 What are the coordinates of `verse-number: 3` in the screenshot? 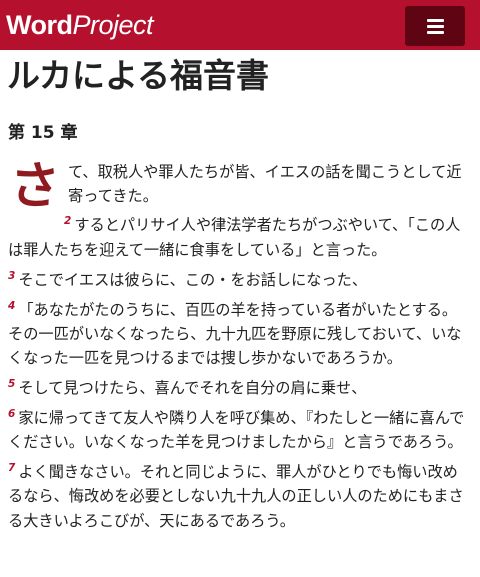 It's located at (12, 275).